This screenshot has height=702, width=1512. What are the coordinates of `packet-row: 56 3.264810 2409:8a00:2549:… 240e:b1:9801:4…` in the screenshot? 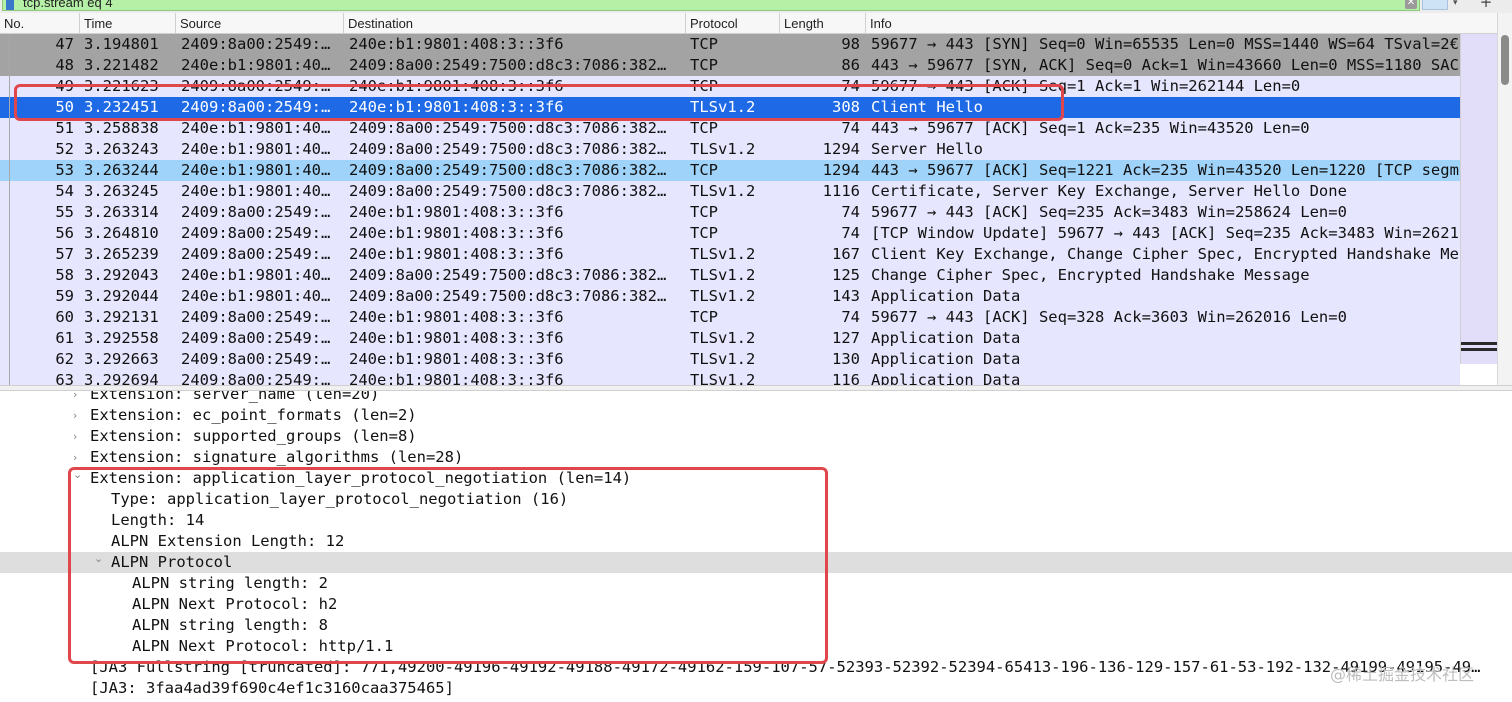 It's located at (730, 233).